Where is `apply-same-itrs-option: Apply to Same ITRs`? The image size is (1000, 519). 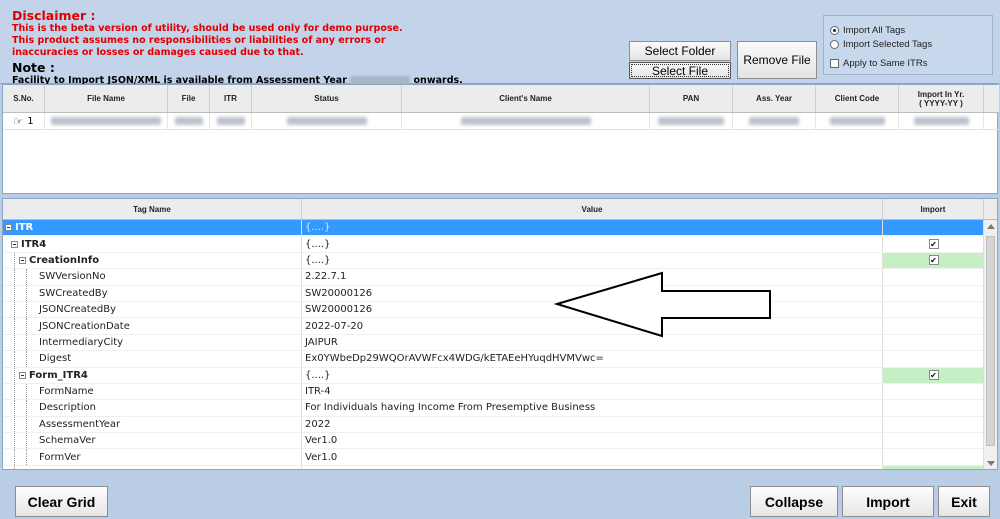 apply-same-itrs-option: Apply to Same ITRs is located at coordinates (878, 63).